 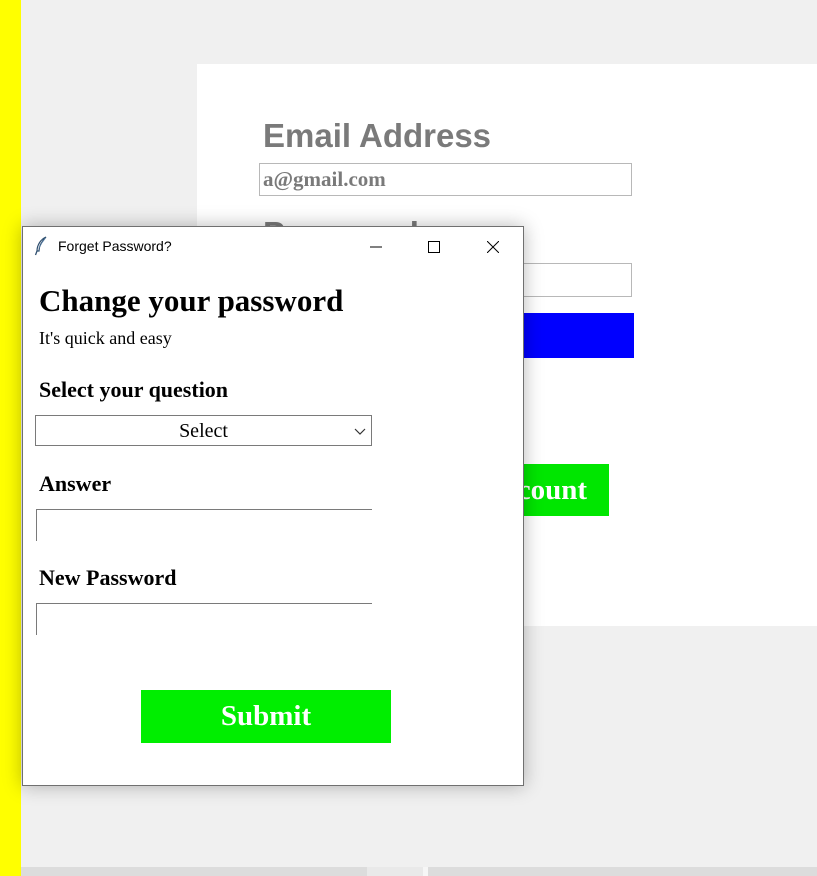 I want to click on feather-icon, so click(x=40, y=246).